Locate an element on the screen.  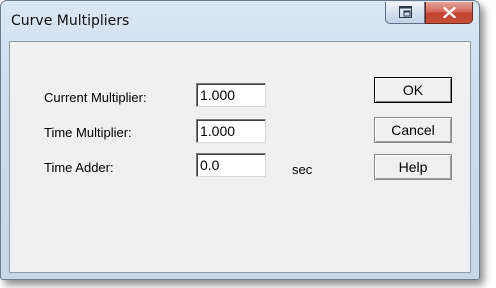
time-multiplier-label: Time Multiplier: is located at coordinates (88, 132).